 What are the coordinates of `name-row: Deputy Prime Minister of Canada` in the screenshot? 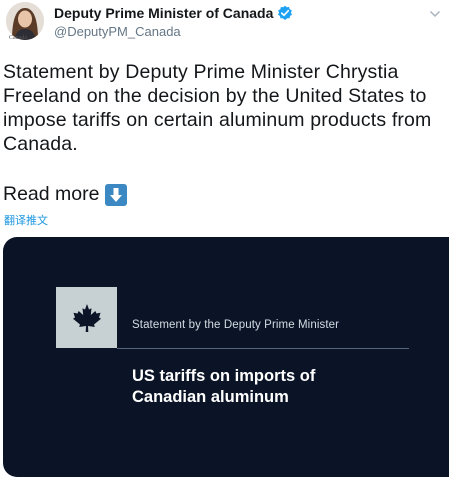 It's located at (173, 13).